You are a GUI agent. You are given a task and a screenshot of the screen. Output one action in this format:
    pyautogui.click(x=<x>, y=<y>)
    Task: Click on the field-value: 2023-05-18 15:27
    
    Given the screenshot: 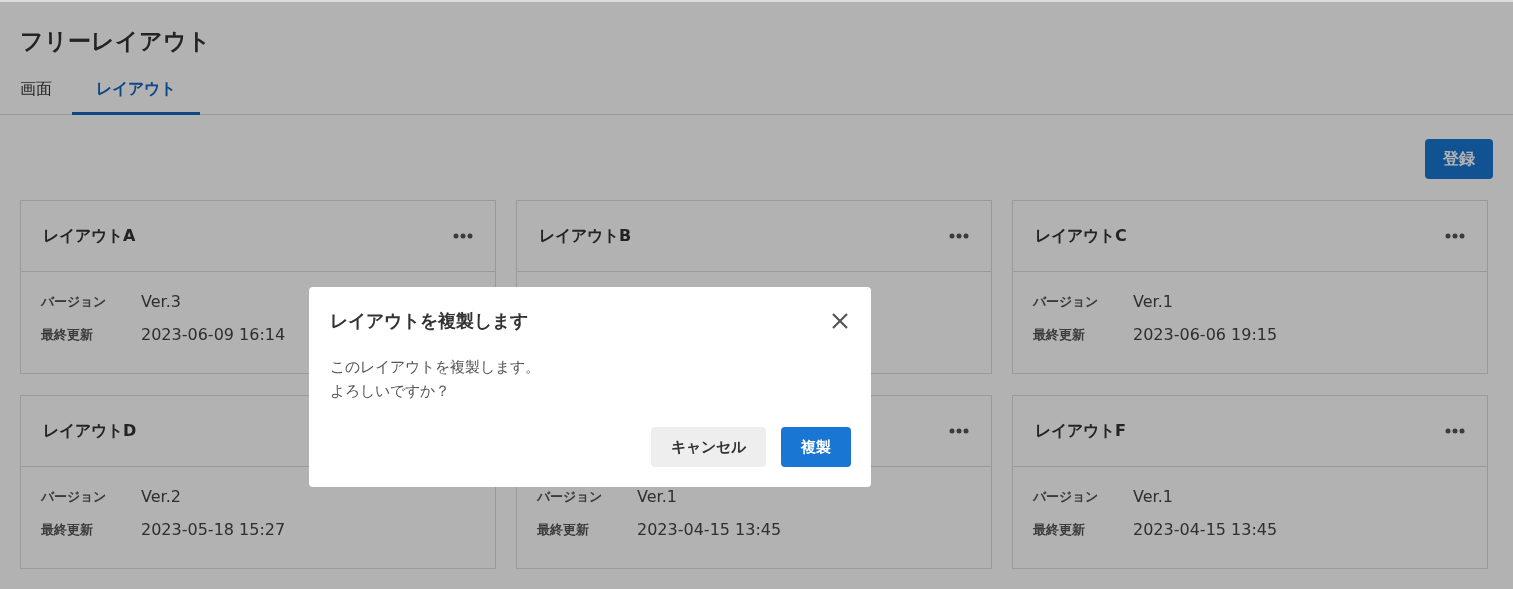 What is the action you would take?
    pyautogui.click(x=214, y=529)
    